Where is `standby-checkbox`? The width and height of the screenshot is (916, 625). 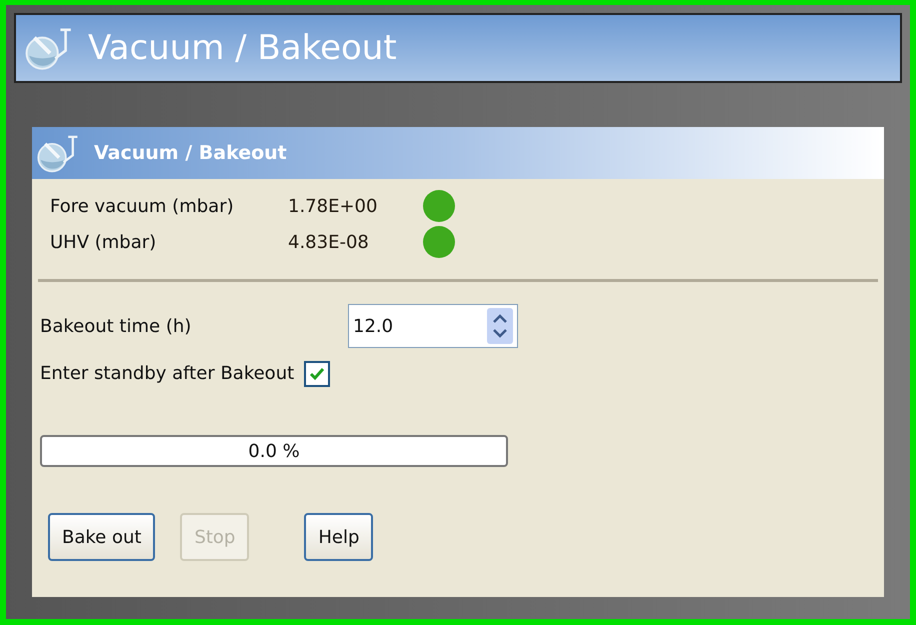
standby-checkbox is located at coordinates (317, 373).